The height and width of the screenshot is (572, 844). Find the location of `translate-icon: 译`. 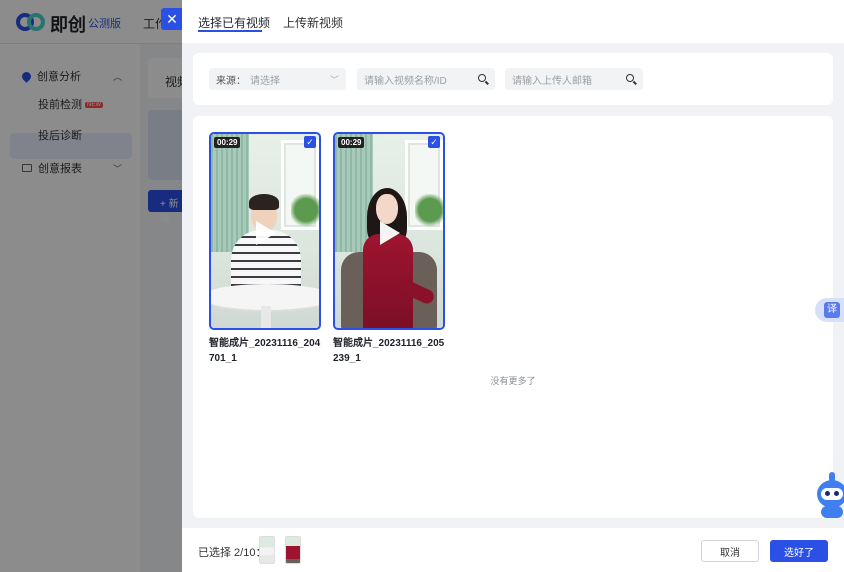

translate-icon: 译 is located at coordinates (832, 310).